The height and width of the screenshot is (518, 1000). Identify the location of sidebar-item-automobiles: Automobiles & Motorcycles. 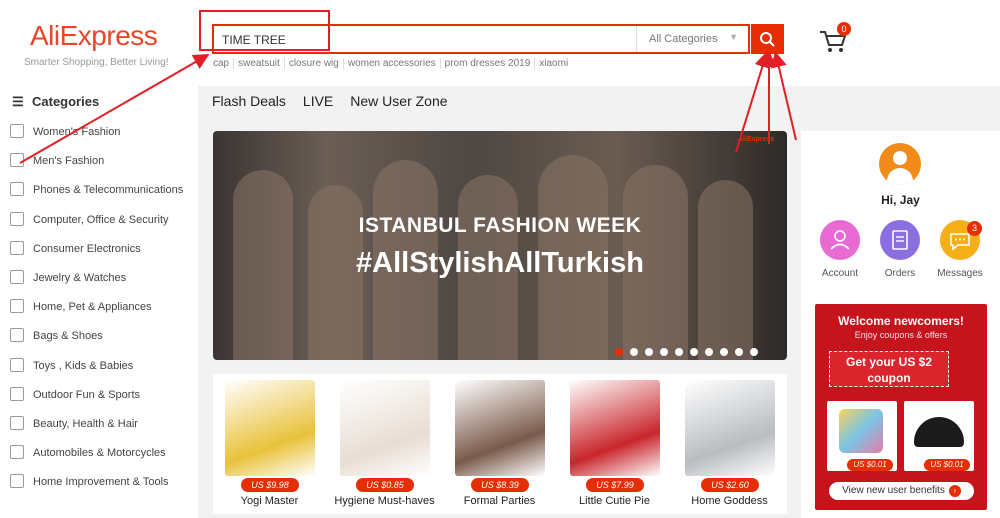
(99, 451).